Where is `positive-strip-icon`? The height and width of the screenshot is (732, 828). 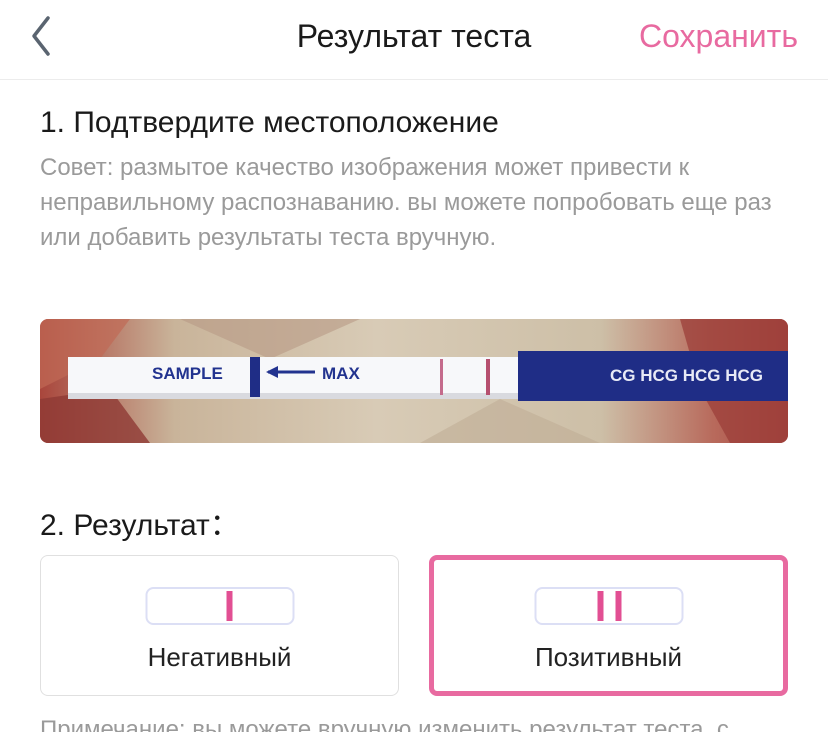 positive-strip-icon is located at coordinates (608, 606).